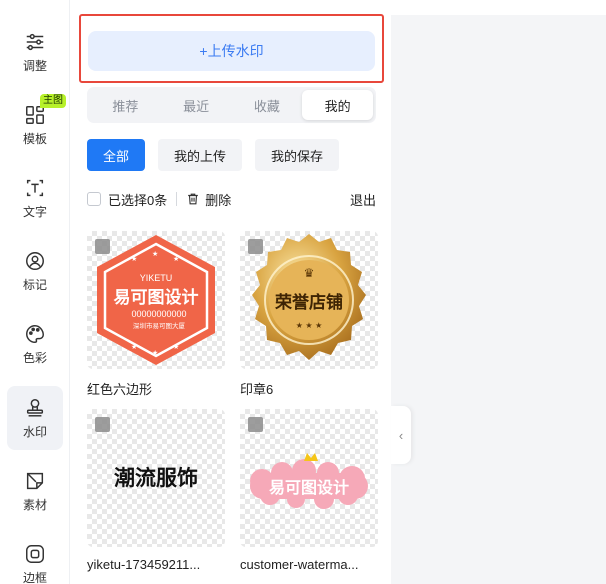 The image size is (606, 584). Describe the element at coordinates (200, 155) in the screenshot. I see `filter-my-uploads: 我的上传` at that location.